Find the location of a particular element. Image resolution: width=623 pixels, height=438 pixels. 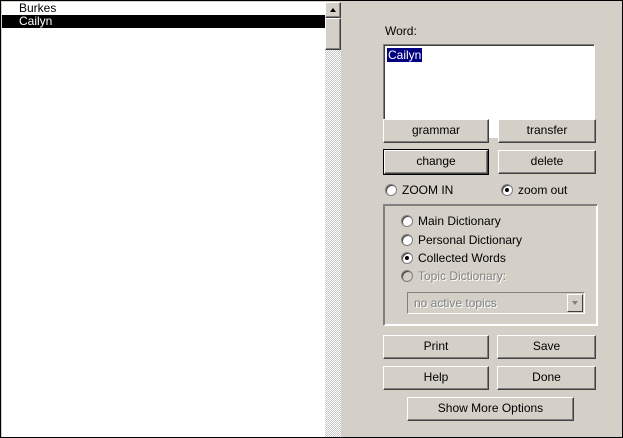

grammar-button: grammar is located at coordinates (436, 131).